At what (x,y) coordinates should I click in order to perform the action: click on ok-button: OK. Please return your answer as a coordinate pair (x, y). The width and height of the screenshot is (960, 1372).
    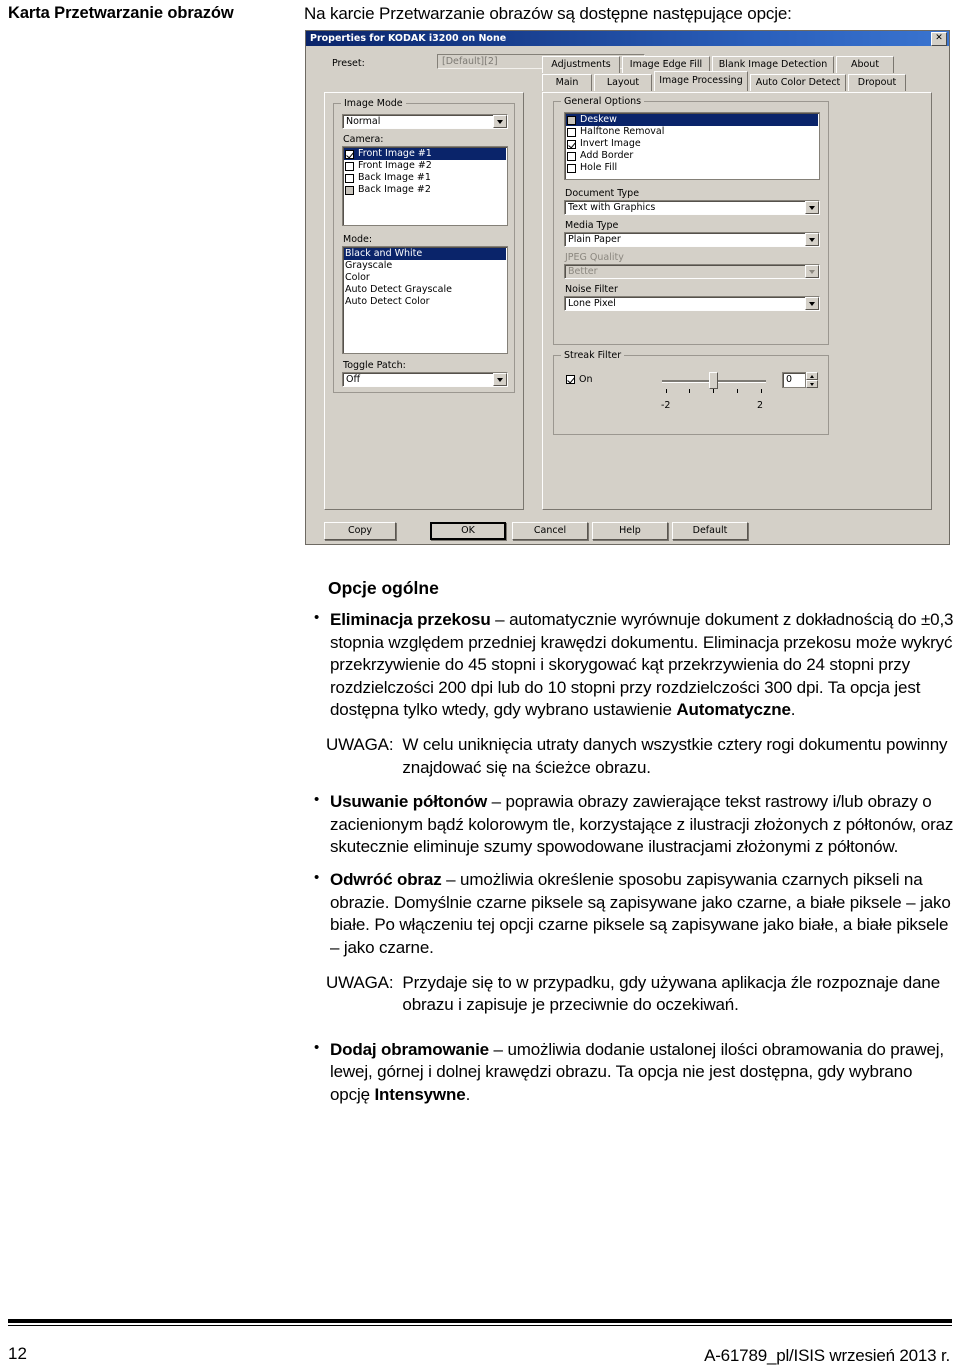
    Looking at the image, I should click on (468, 531).